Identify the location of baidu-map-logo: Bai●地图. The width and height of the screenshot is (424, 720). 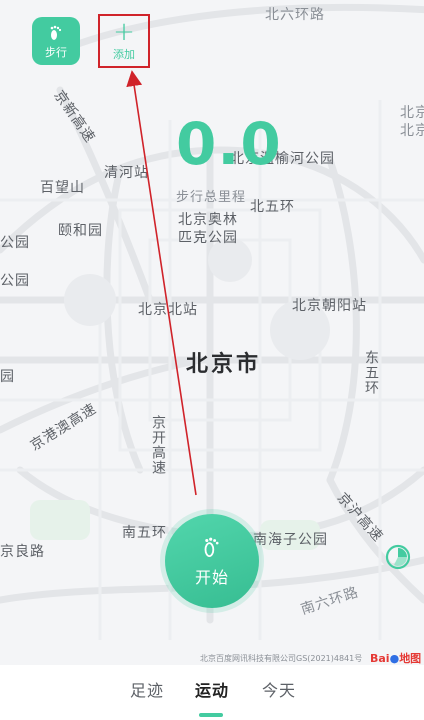
(395, 657).